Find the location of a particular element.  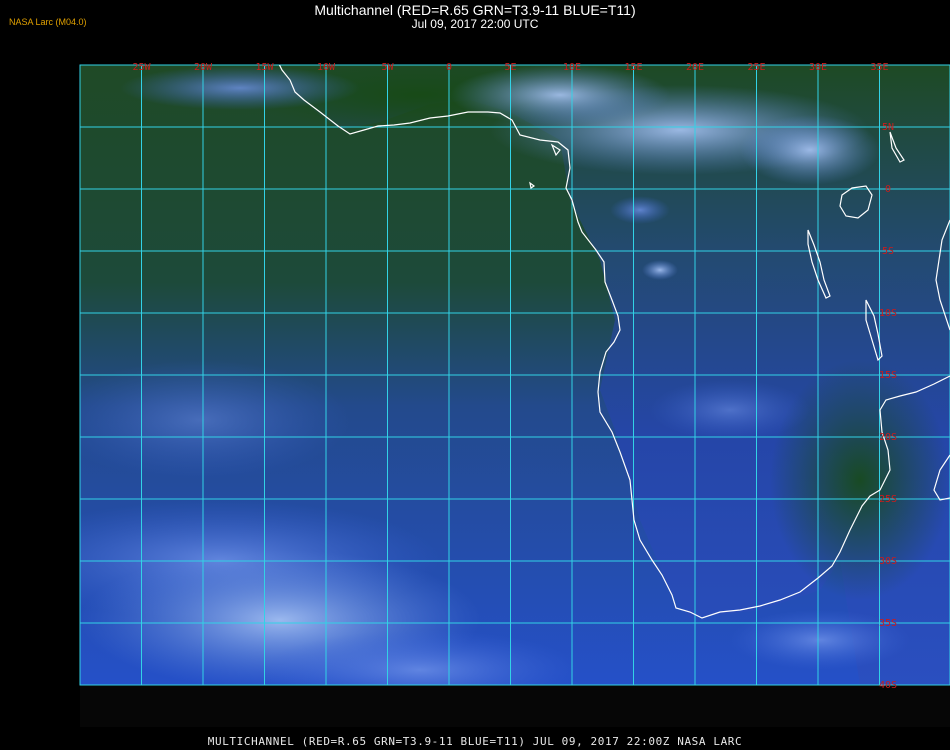

longitude-label: 25E is located at coordinates (756, 67).